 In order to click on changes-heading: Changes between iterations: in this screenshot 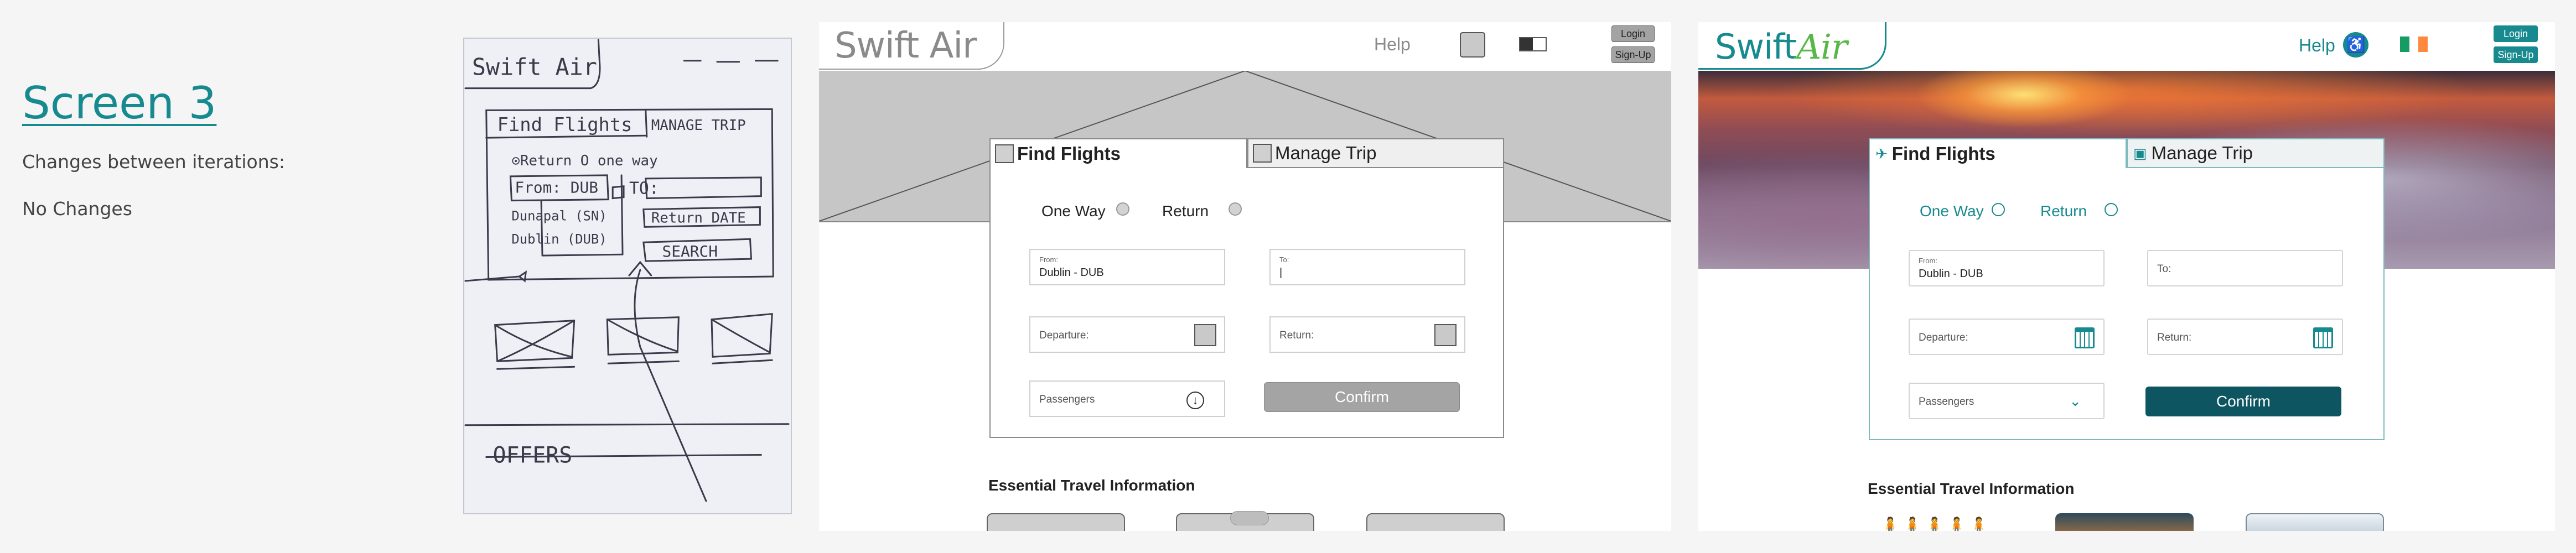, I will do `click(153, 162)`.